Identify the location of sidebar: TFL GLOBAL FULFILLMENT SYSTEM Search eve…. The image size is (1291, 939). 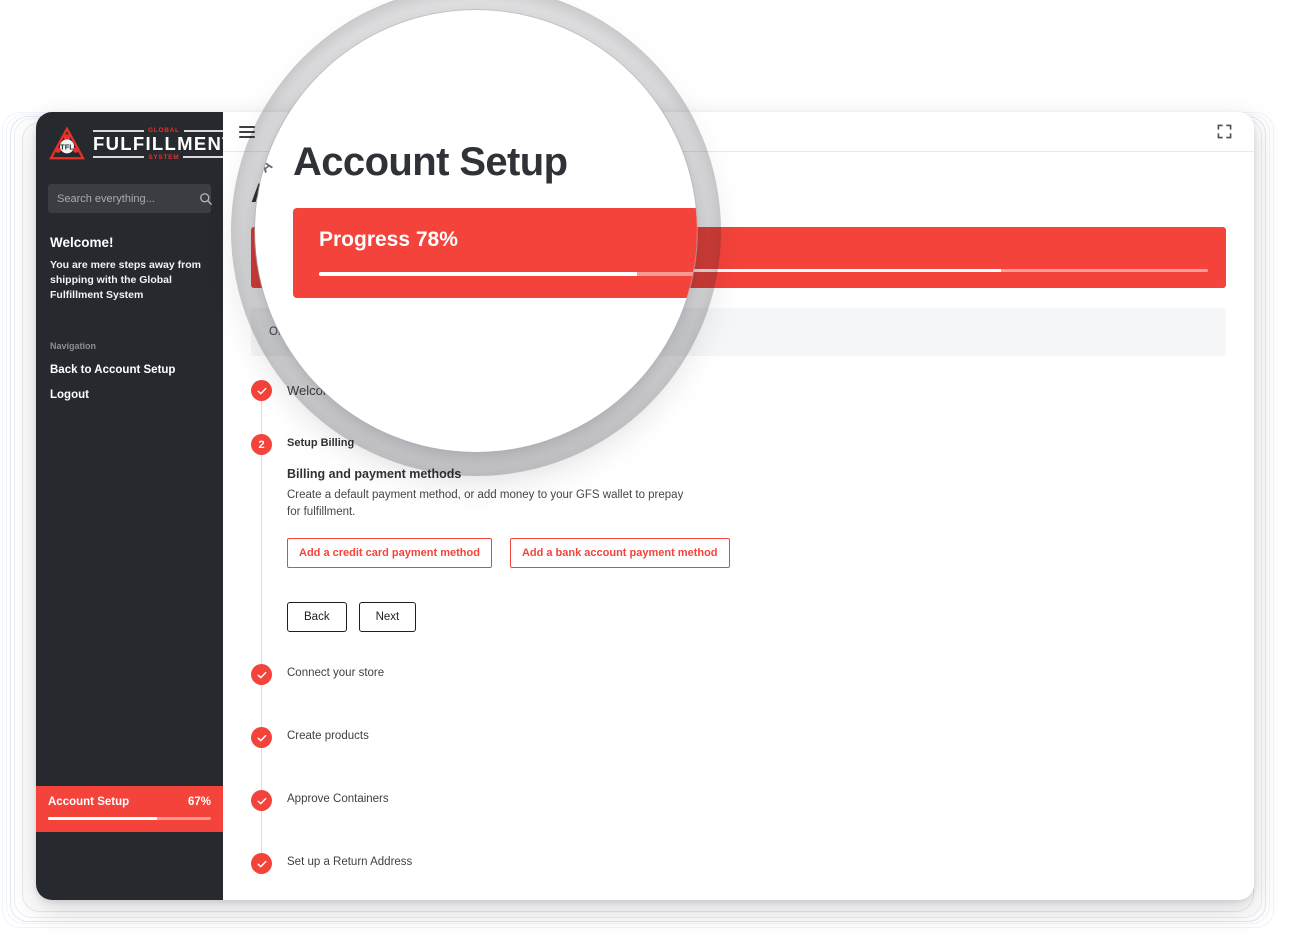
(135, 506).